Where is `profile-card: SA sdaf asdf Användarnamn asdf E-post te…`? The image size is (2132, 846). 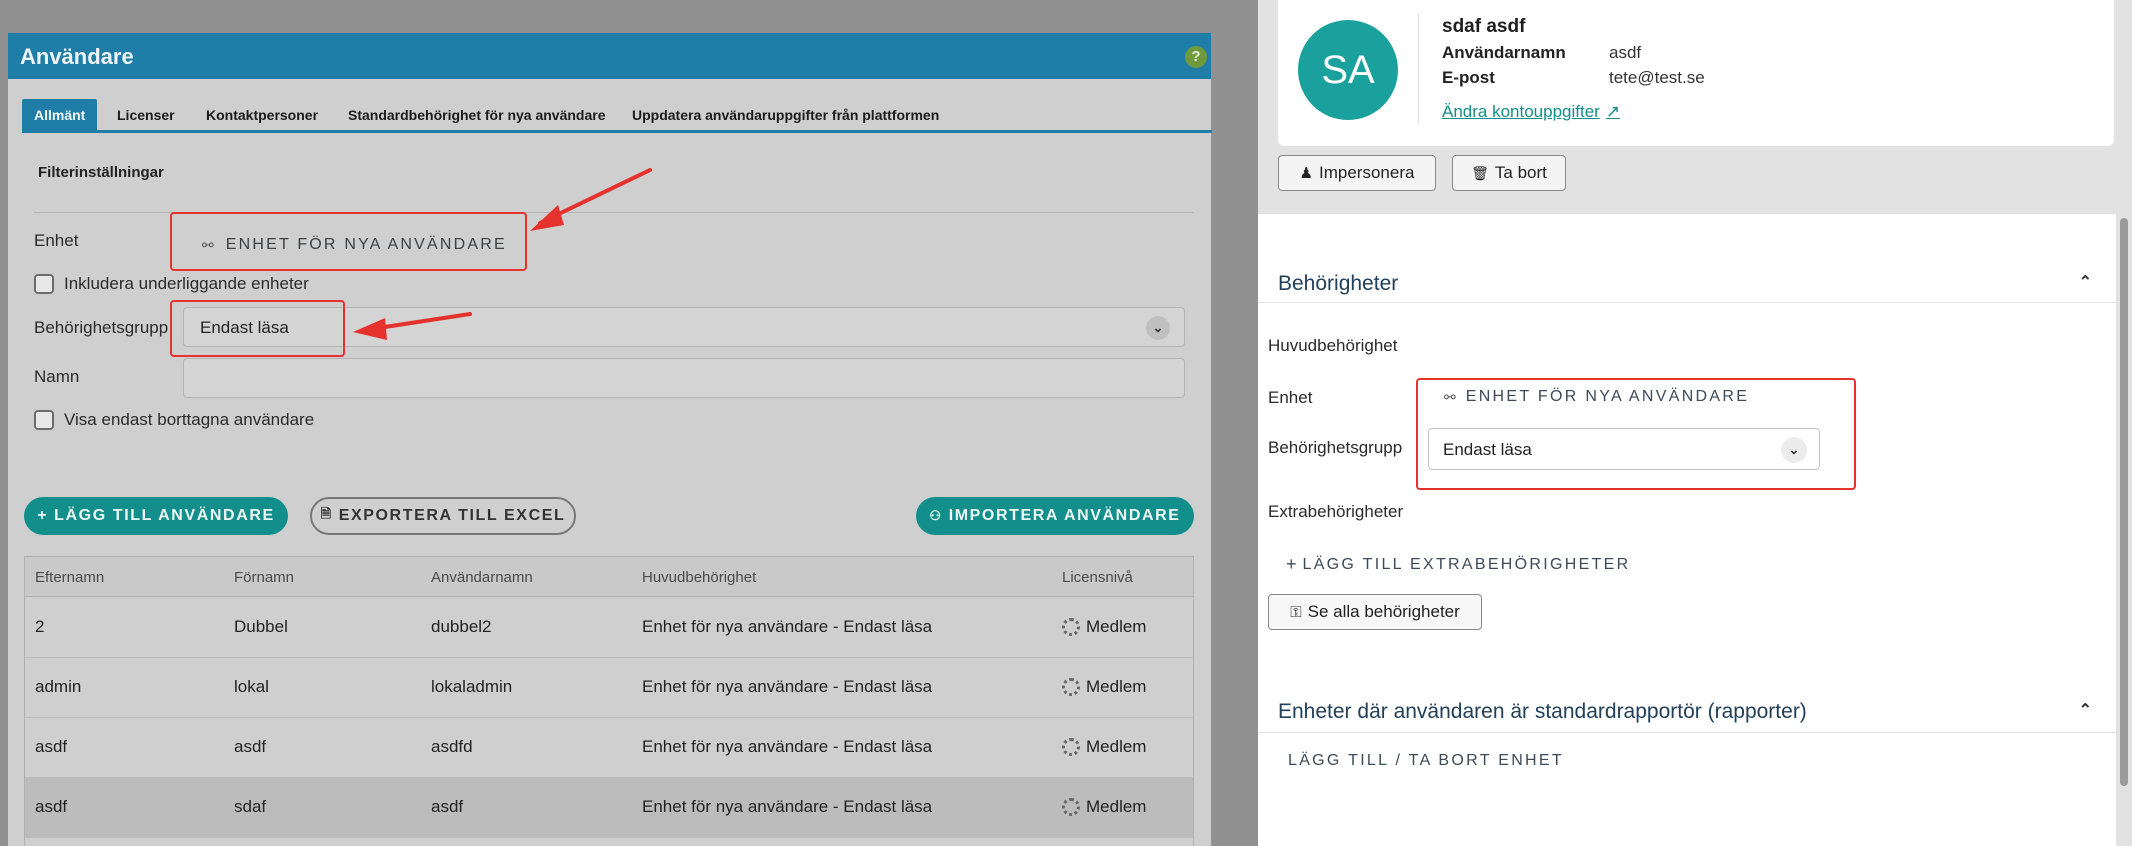 profile-card: SA sdaf asdf Användarnamn asdf E-post te… is located at coordinates (1696, 73).